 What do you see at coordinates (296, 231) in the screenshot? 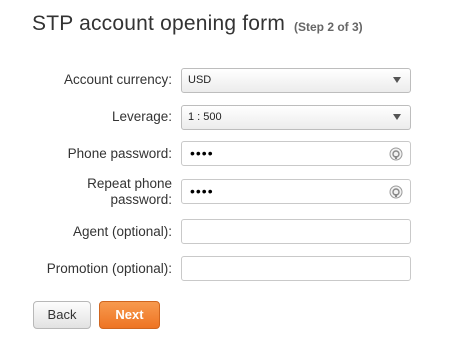
I see `agent-input` at bounding box center [296, 231].